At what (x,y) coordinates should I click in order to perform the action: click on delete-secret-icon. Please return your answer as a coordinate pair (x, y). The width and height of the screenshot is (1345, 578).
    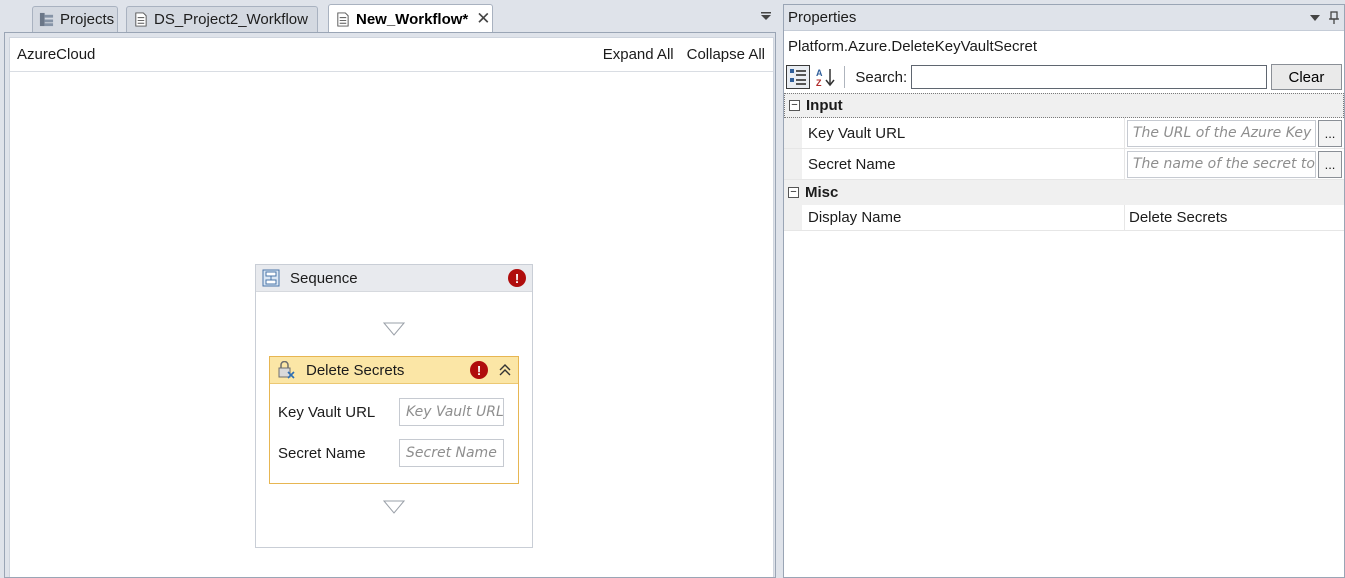
    Looking at the image, I should click on (286, 370).